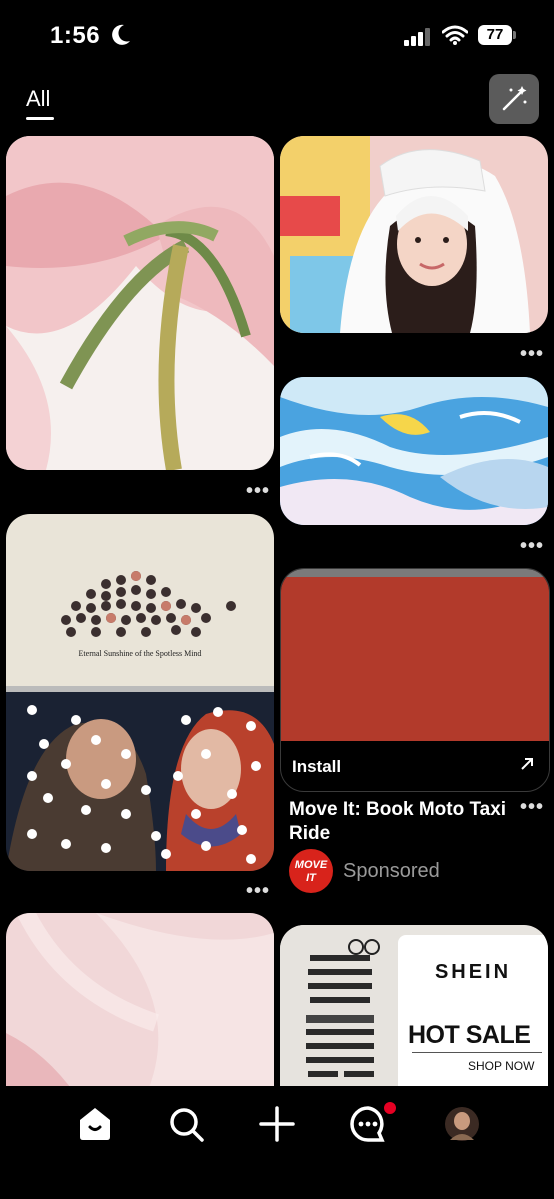  What do you see at coordinates (527, 764) in the screenshot?
I see `external-arrow-icon` at bounding box center [527, 764].